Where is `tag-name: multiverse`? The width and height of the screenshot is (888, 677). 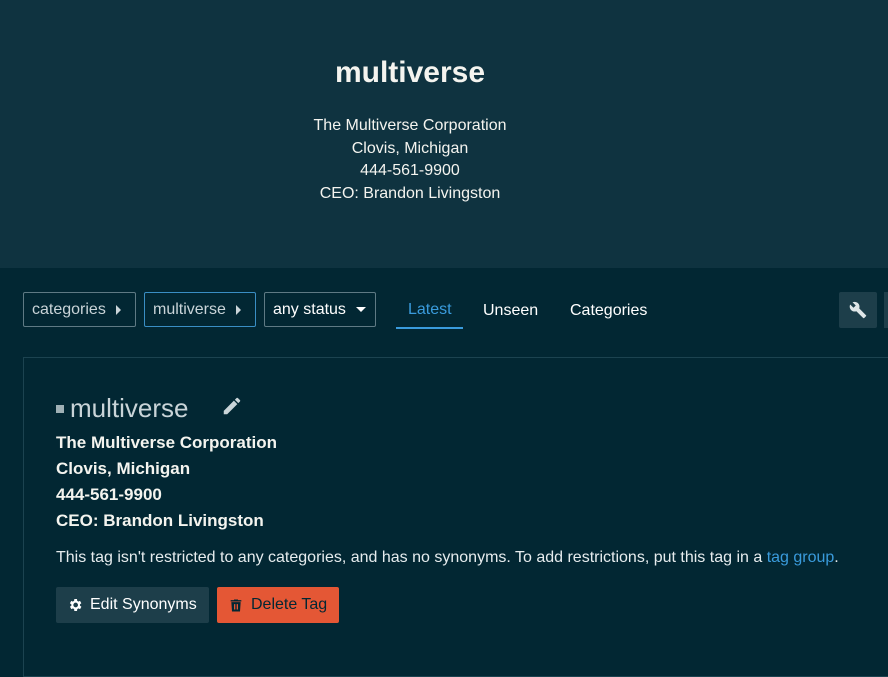
tag-name: multiverse is located at coordinates (129, 408).